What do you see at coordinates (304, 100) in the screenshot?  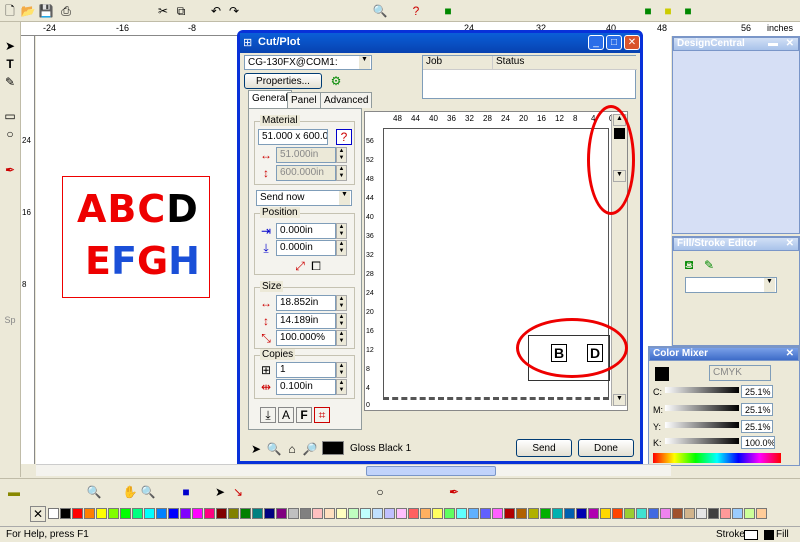 I see `tab-panel: Panel` at bounding box center [304, 100].